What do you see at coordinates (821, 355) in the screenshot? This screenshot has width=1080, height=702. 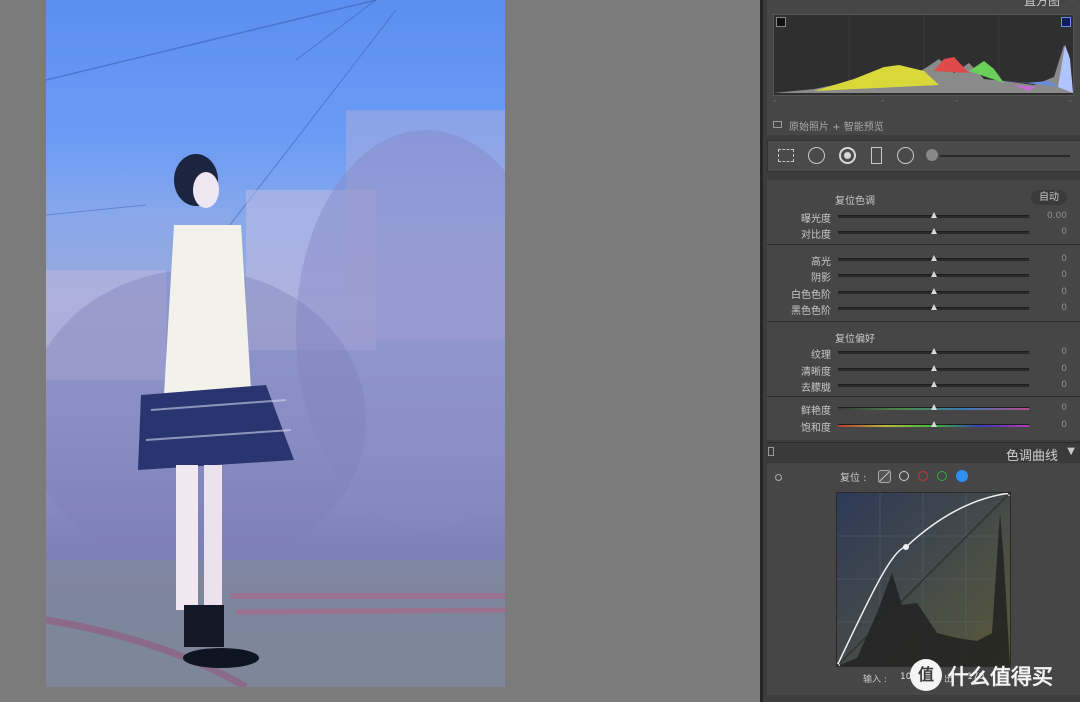 I see `slider-label: 纹理` at bounding box center [821, 355].